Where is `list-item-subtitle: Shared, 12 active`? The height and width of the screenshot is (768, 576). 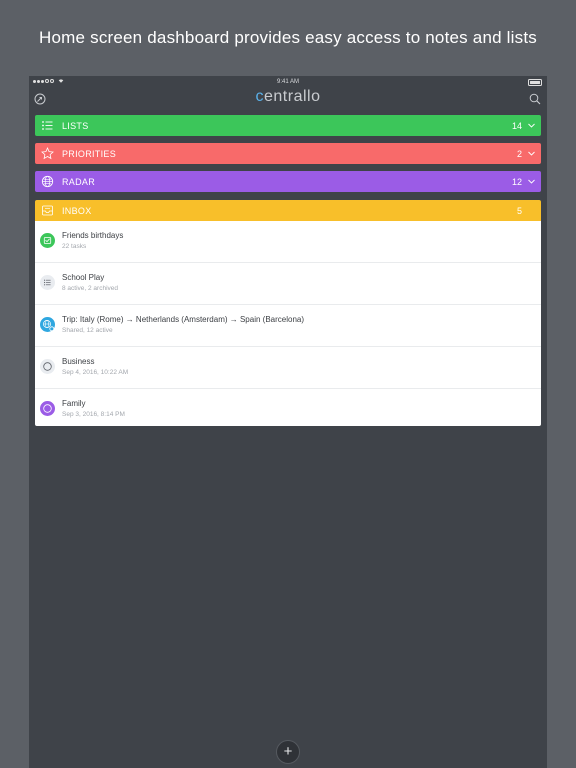 list-item-subtitle: Shared, 12 active is located at coordinates (87, 330).